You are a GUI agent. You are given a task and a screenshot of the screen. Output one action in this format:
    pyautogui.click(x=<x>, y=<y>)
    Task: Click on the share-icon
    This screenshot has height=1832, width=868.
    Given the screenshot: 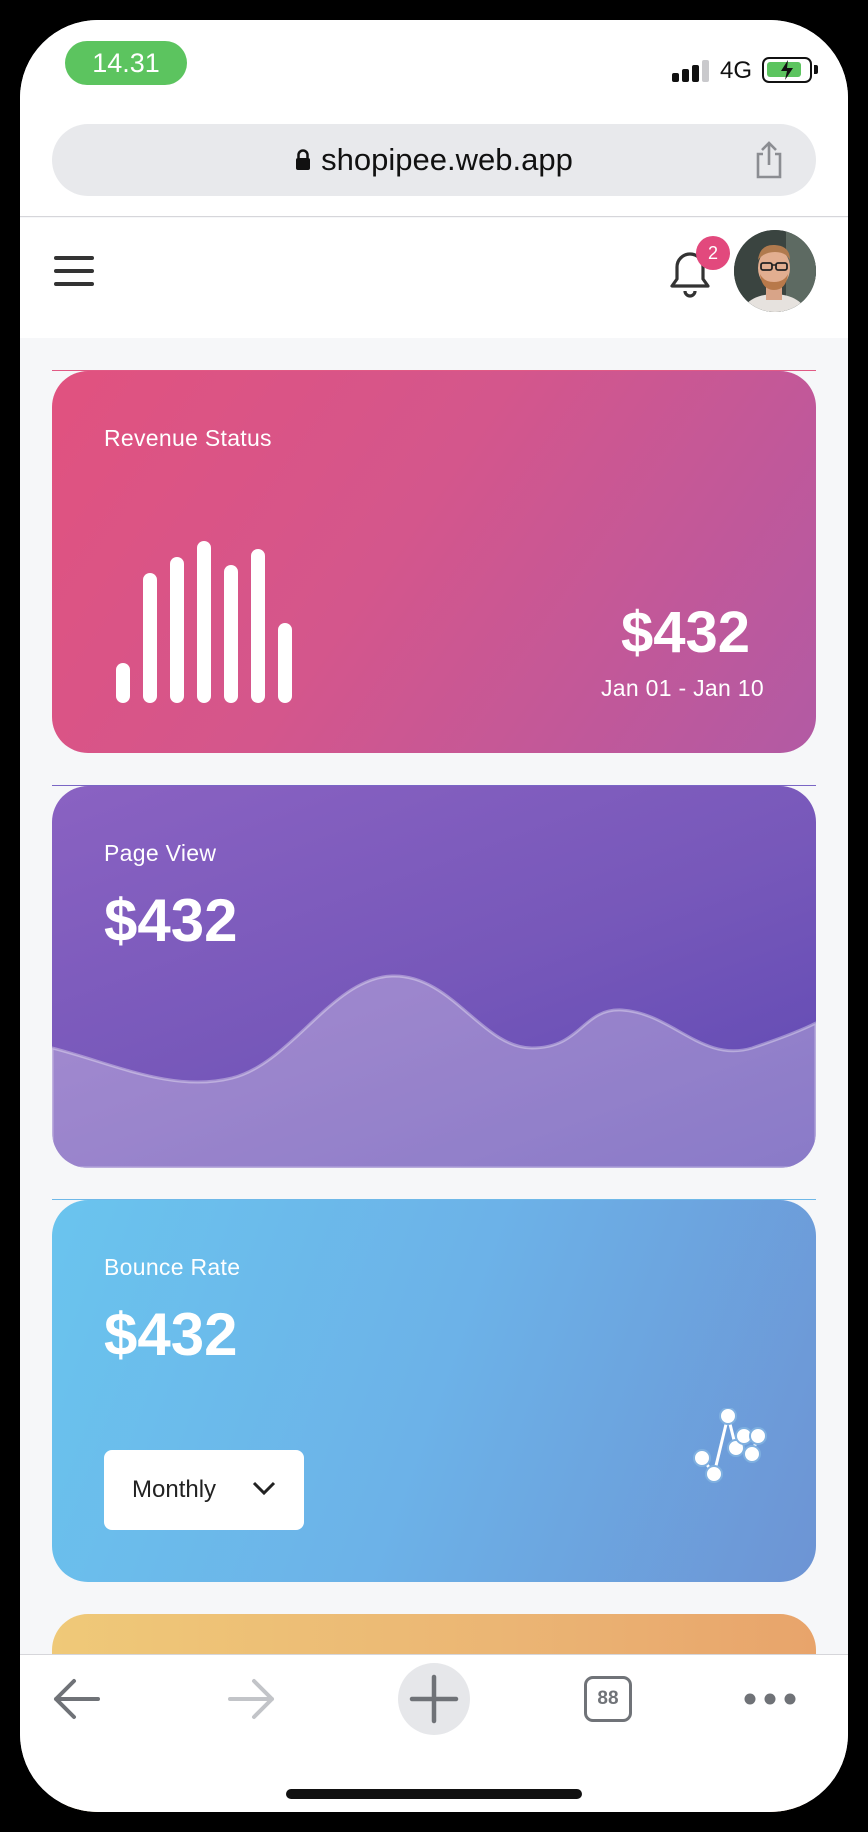 What is the action you would take?
    pyautogui.click(x=769, y=160)
    